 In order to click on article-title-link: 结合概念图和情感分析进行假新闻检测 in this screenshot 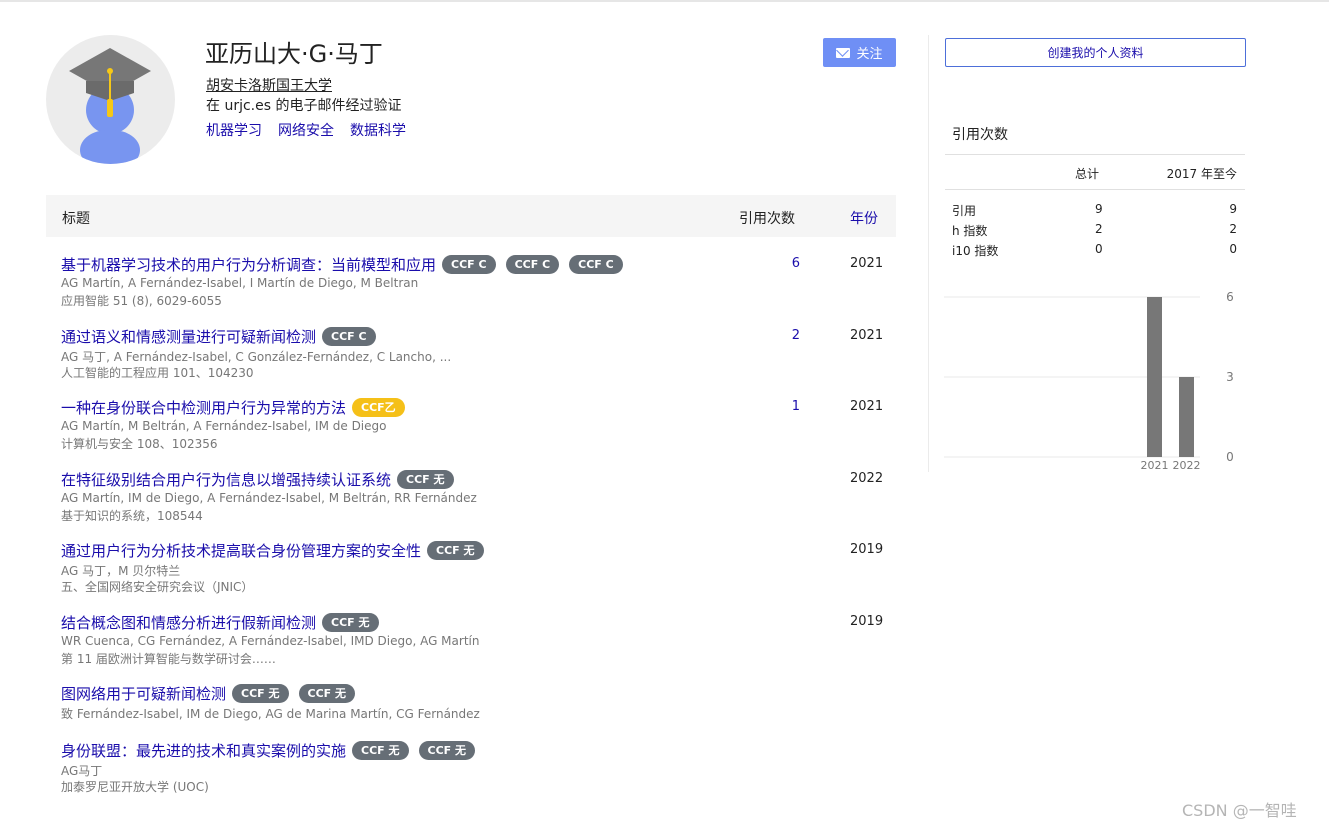, I will do `click(188, 622)`.